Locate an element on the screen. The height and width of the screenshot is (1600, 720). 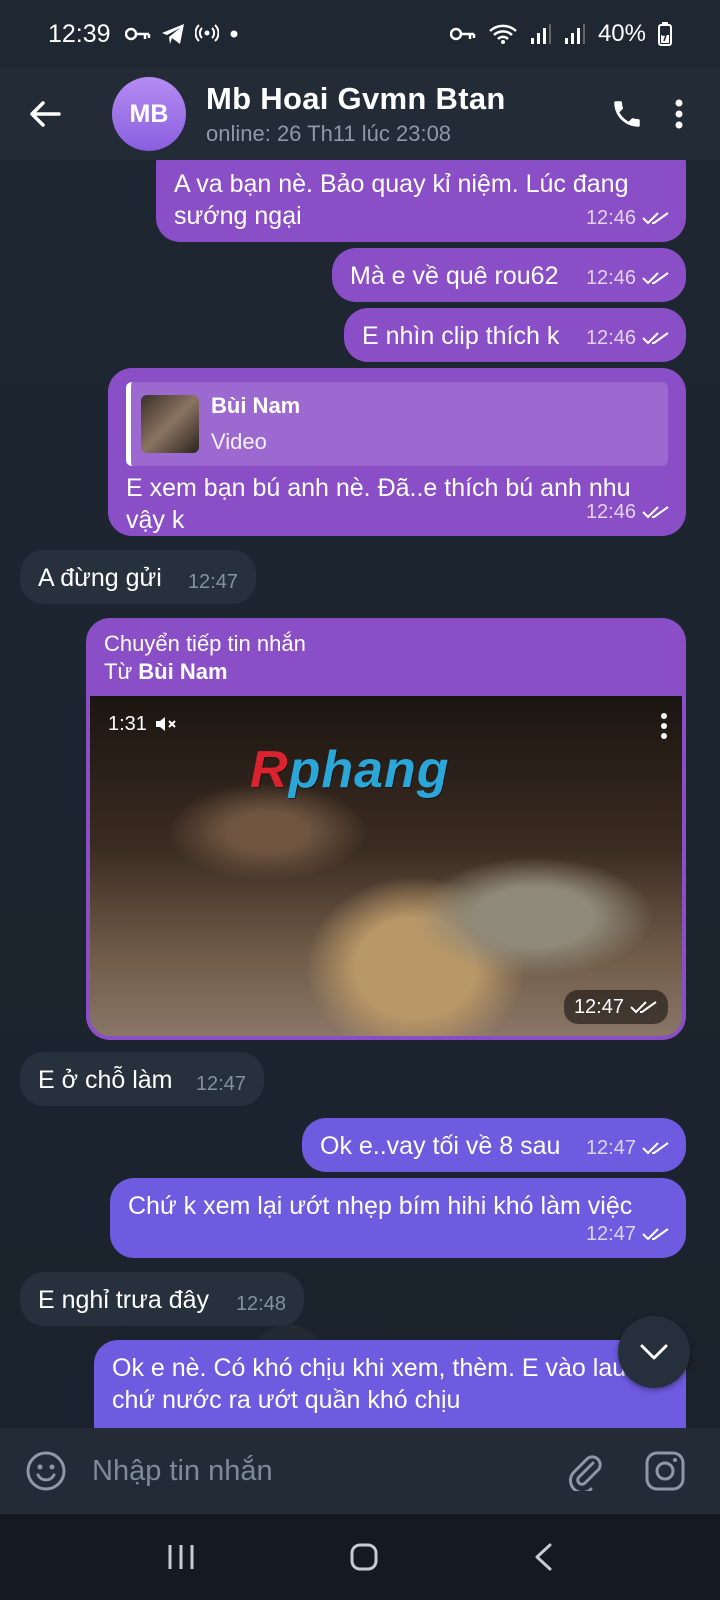
message-input-bar is located at coordinates (360, 1471).